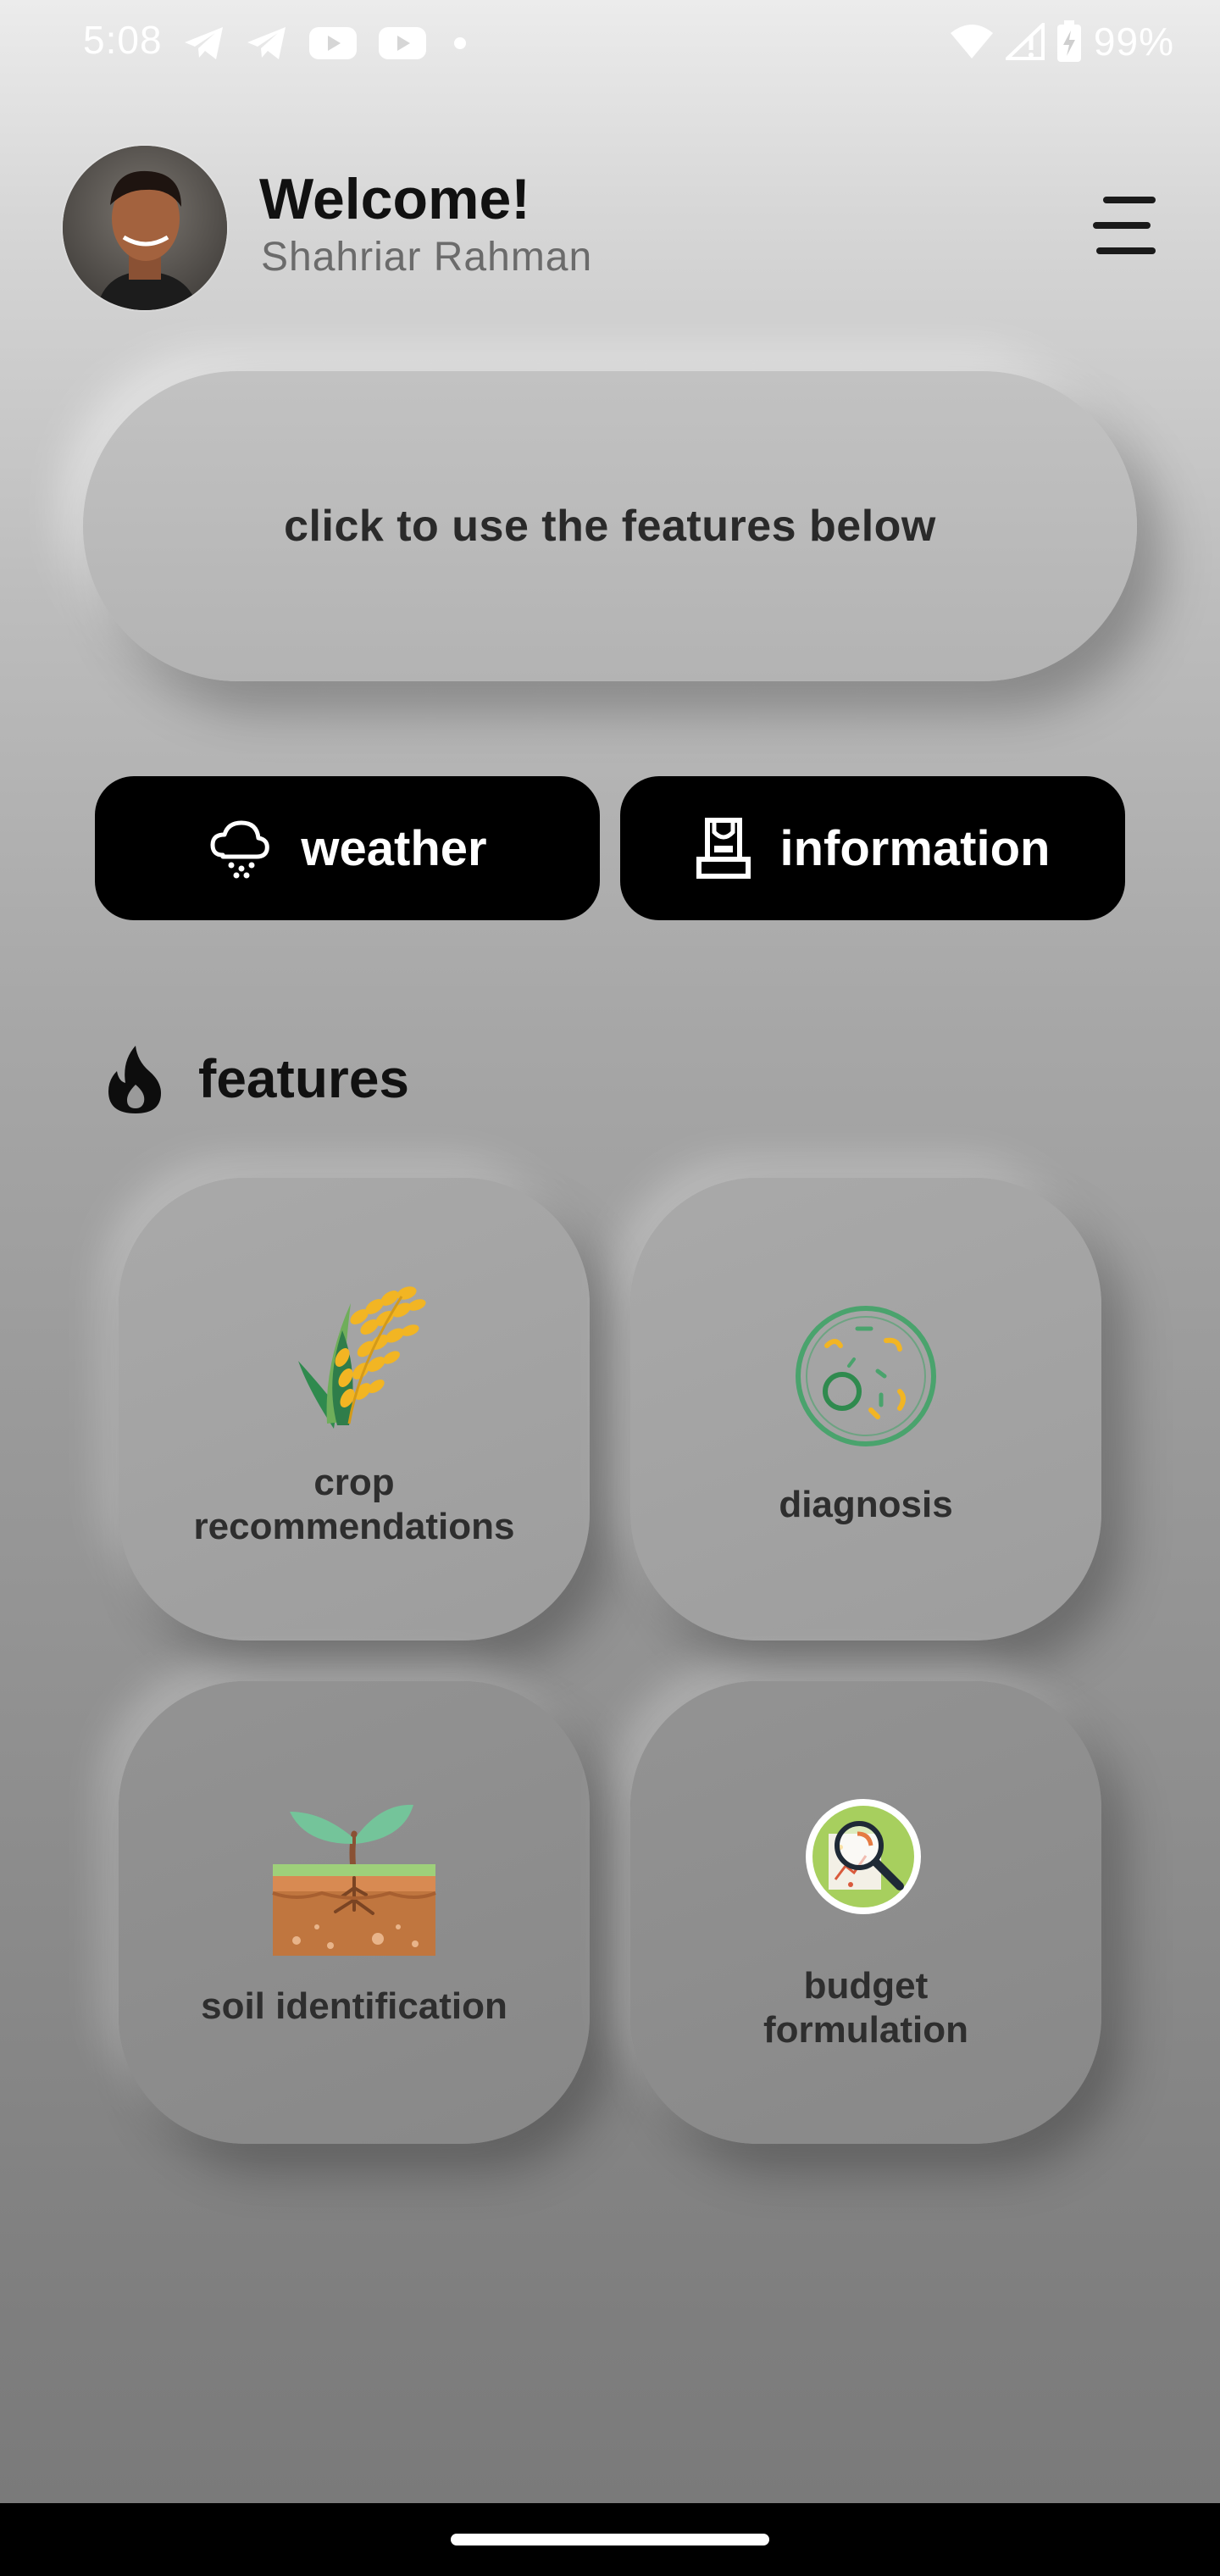 The width and height of the screenshot is (1220, 2576). I want to click on petri-dish-icon, so click(866, 1376).